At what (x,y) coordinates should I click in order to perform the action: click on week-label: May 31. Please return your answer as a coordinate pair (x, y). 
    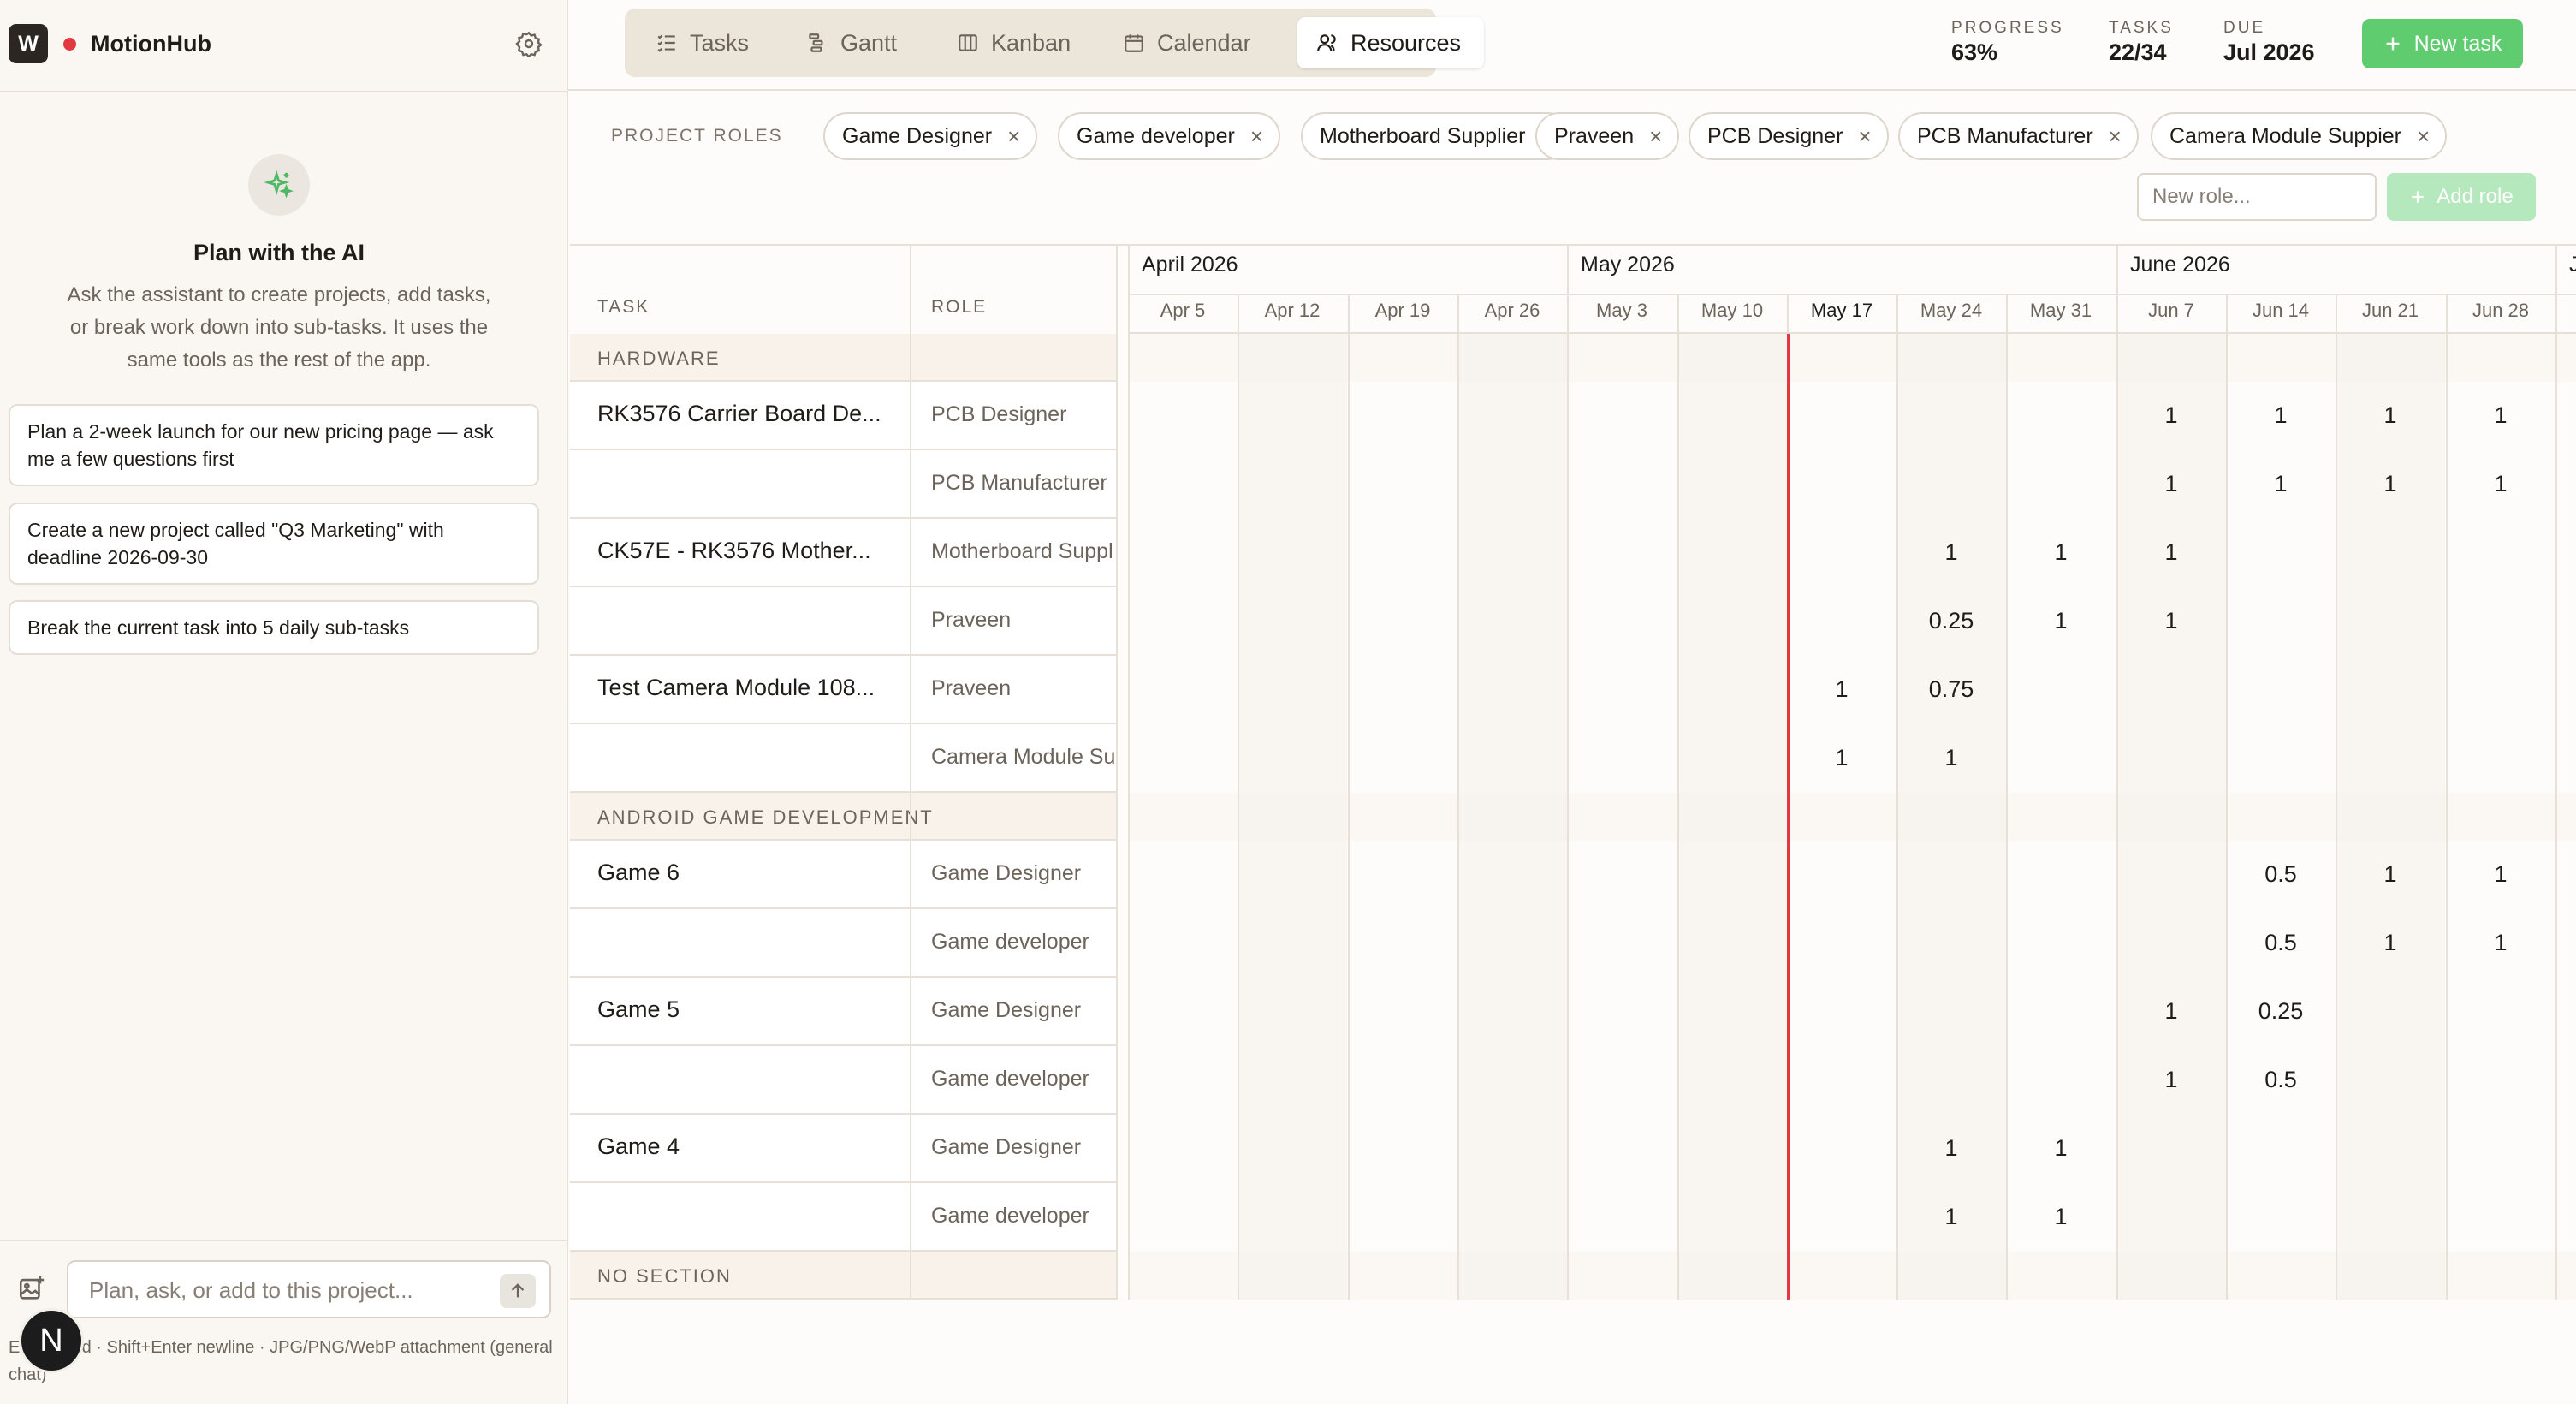
    Looking at the image, I should click on (2060, 310).